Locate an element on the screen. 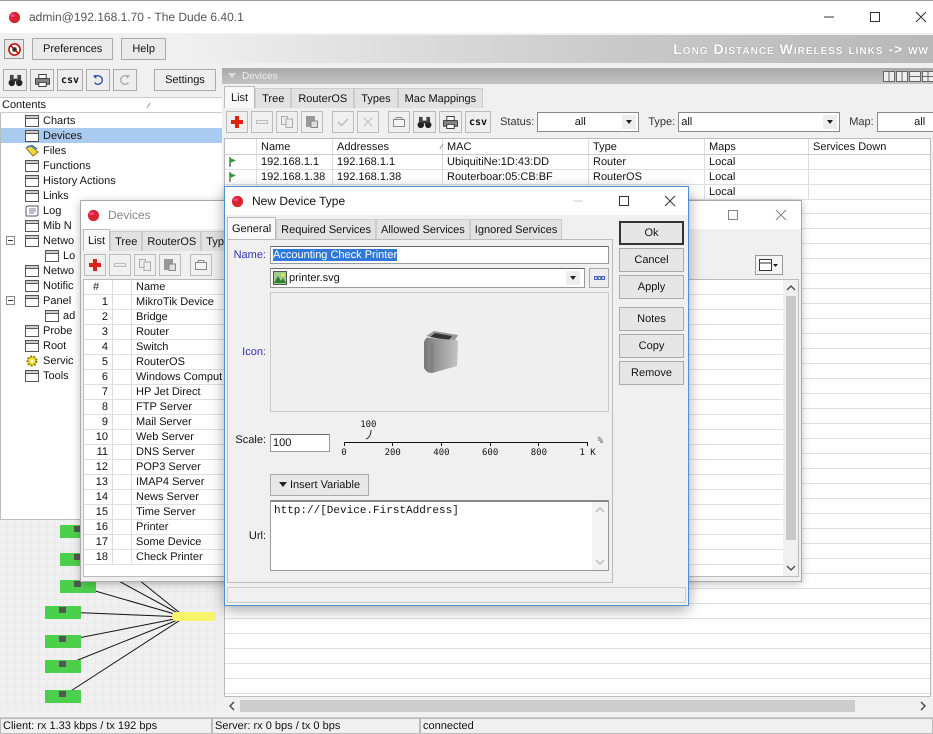 This screenshot has width=933, height=734. tree-item: ad is located at coordinates (39, 315).